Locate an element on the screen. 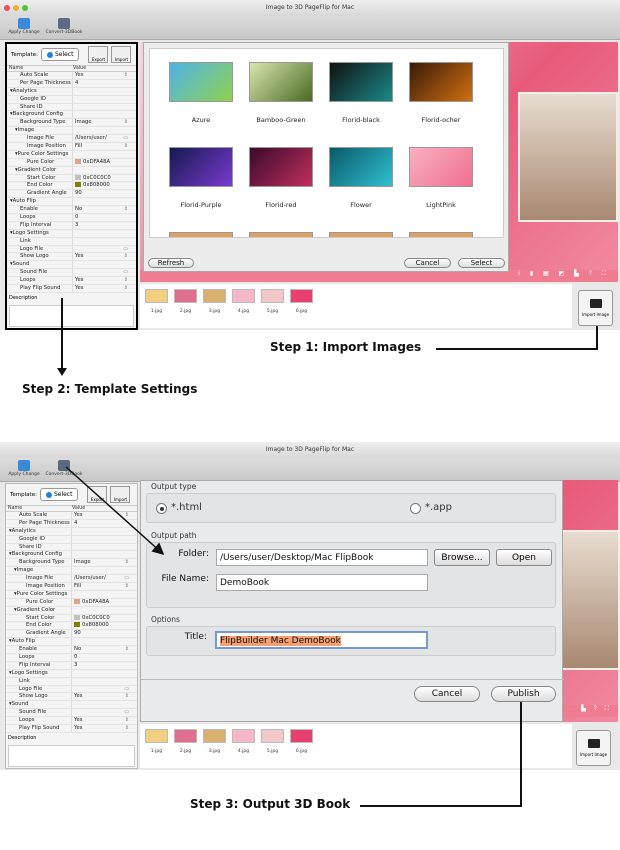 The width and height of the screenshot is (620, 850). step-3-label: Step 3: Output 3D Book is located at coordinates (270, 804).